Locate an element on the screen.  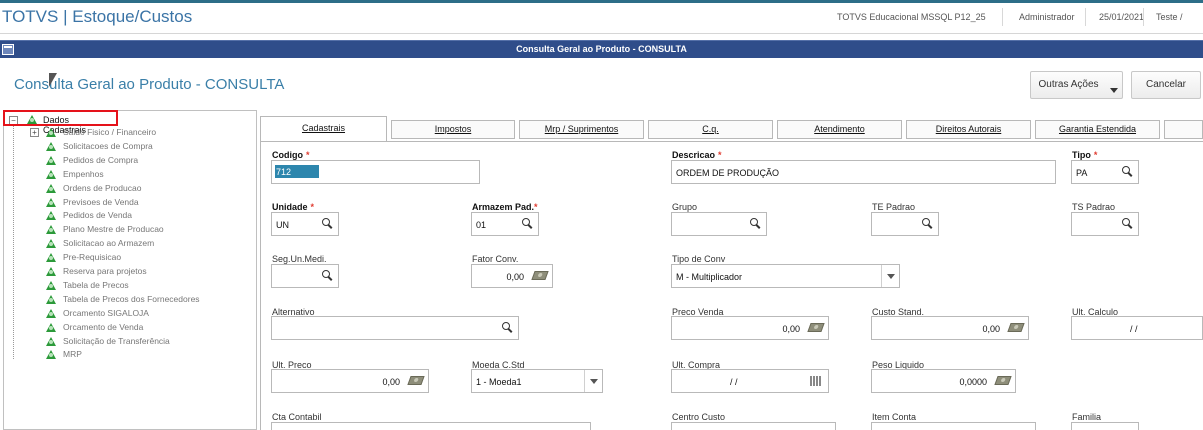
te-padrao-field is located at coordinates (905, 224).